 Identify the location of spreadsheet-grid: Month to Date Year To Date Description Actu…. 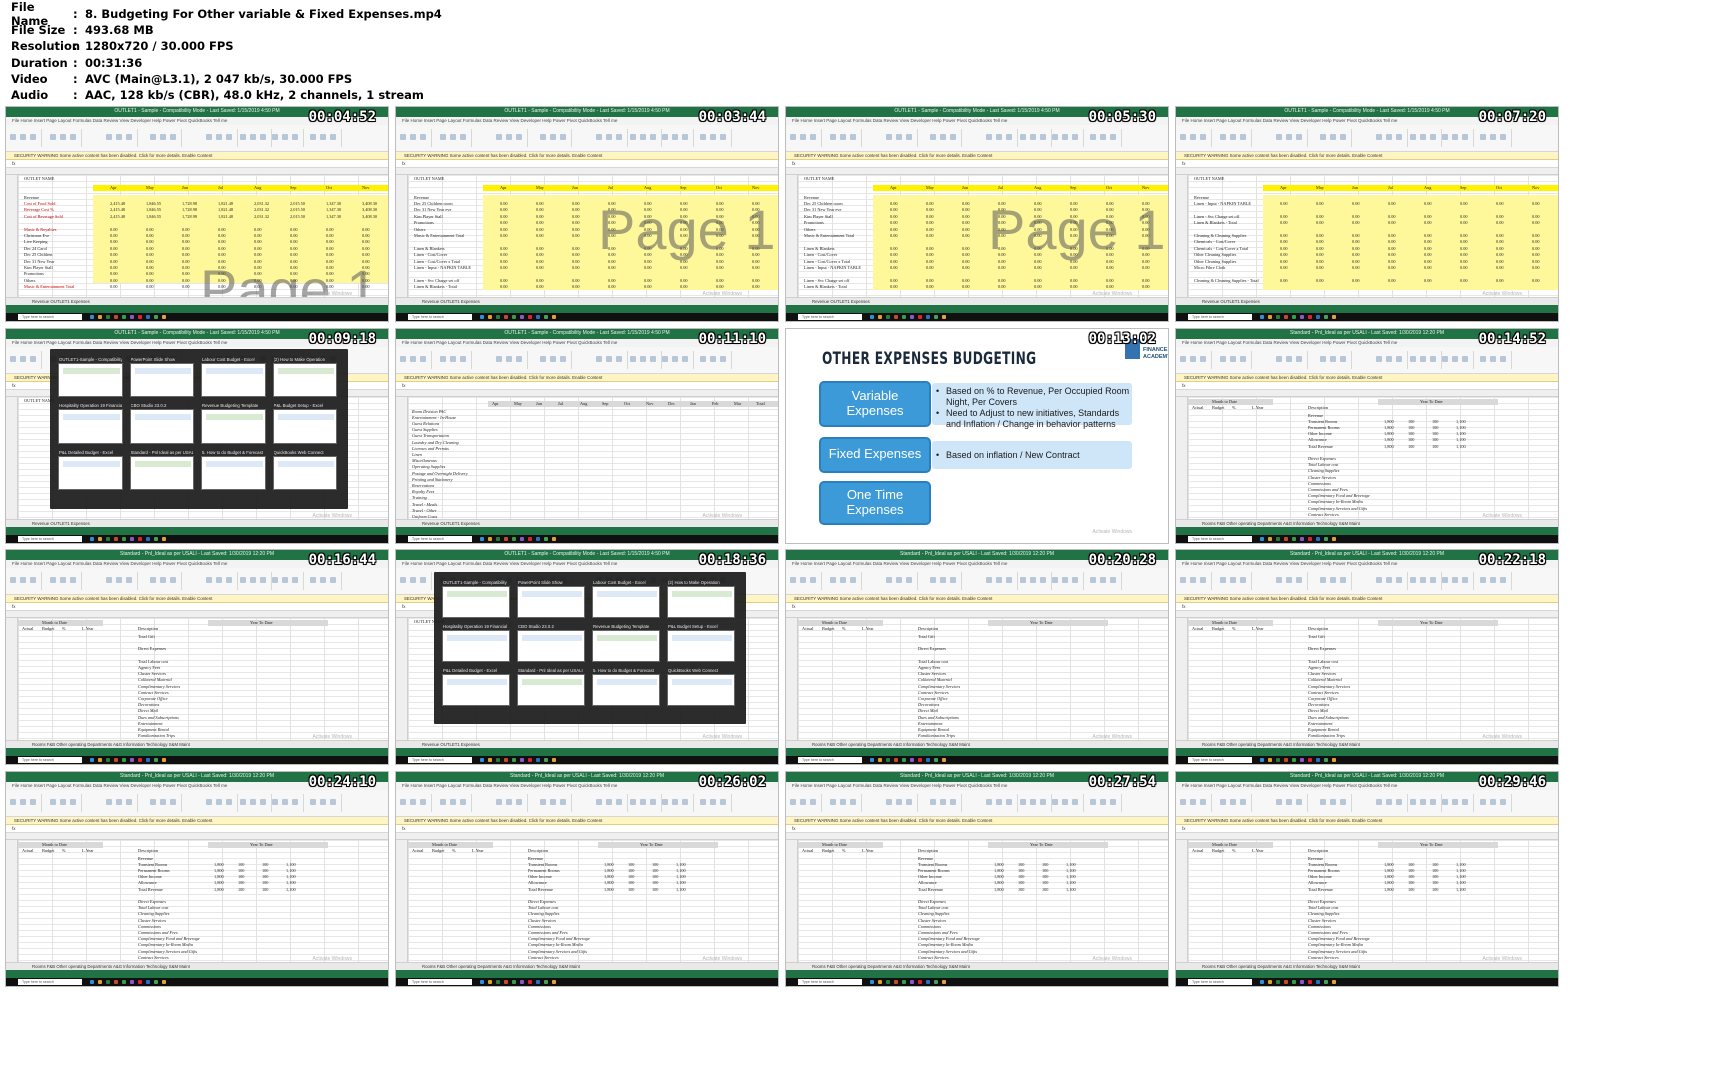
(593, 912).